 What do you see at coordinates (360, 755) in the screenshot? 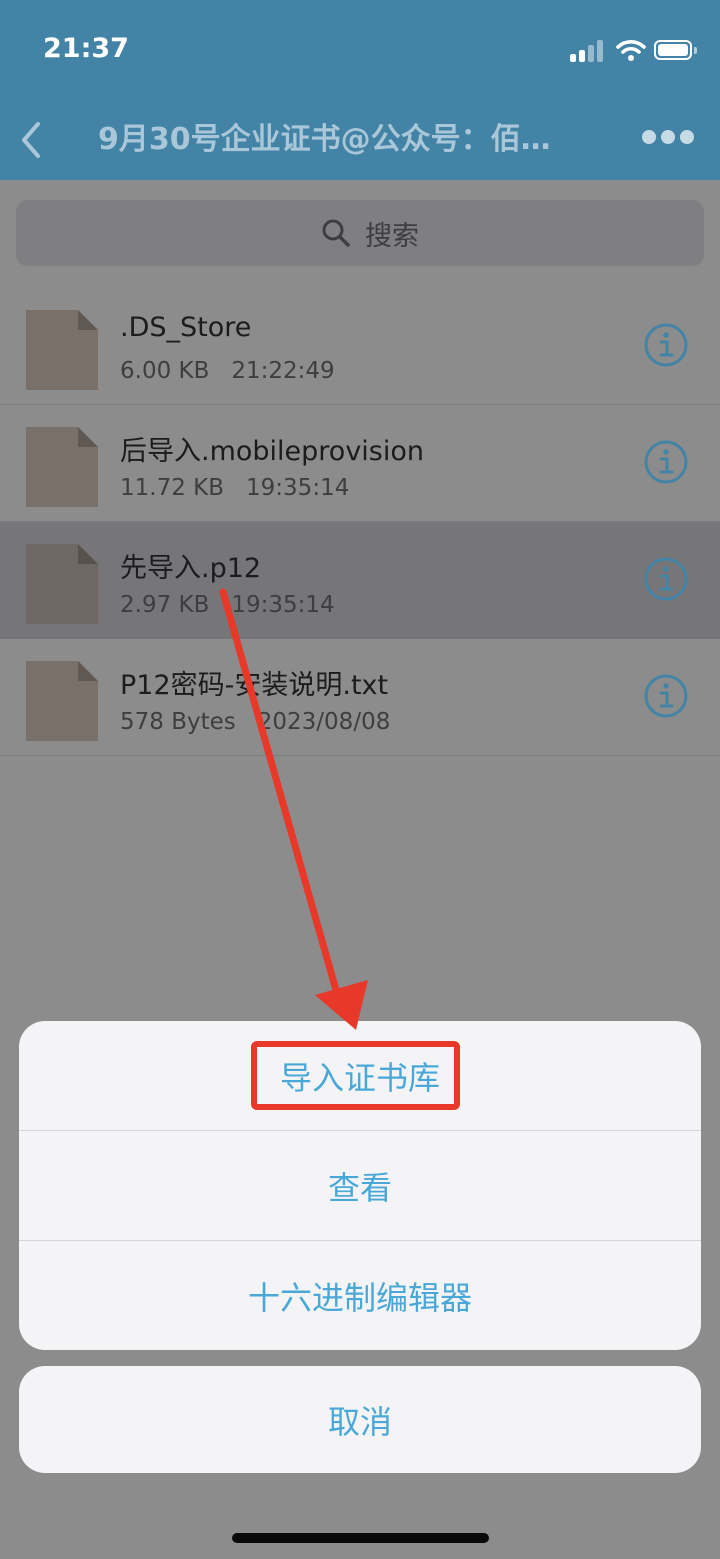
I see `row-divider` at bounding box center [360, 755].